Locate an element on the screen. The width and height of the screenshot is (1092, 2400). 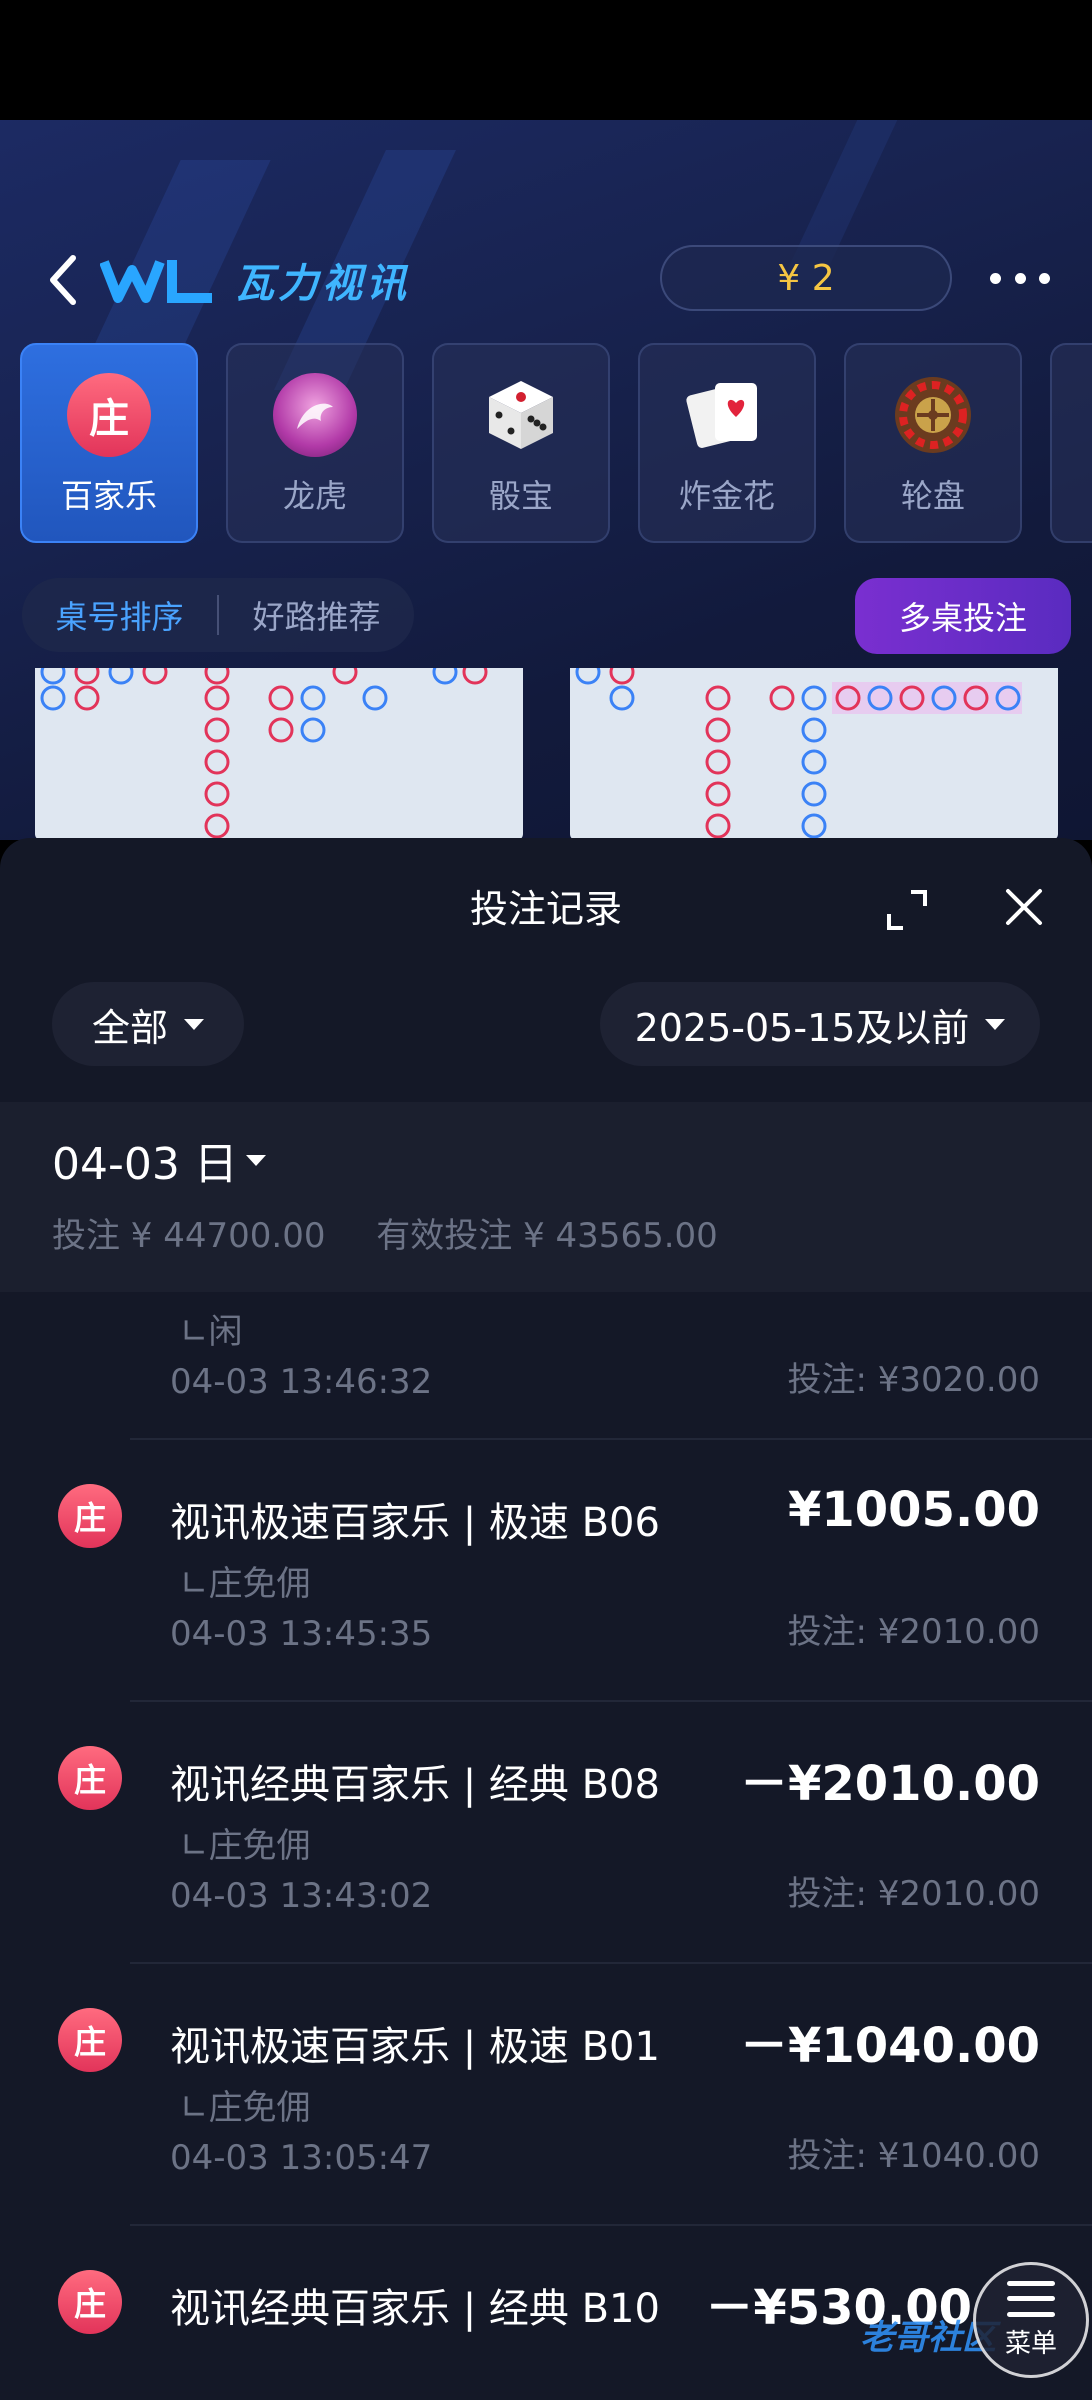
type-filter-dropdown: 全部 is located at coordinates (148, 1024).